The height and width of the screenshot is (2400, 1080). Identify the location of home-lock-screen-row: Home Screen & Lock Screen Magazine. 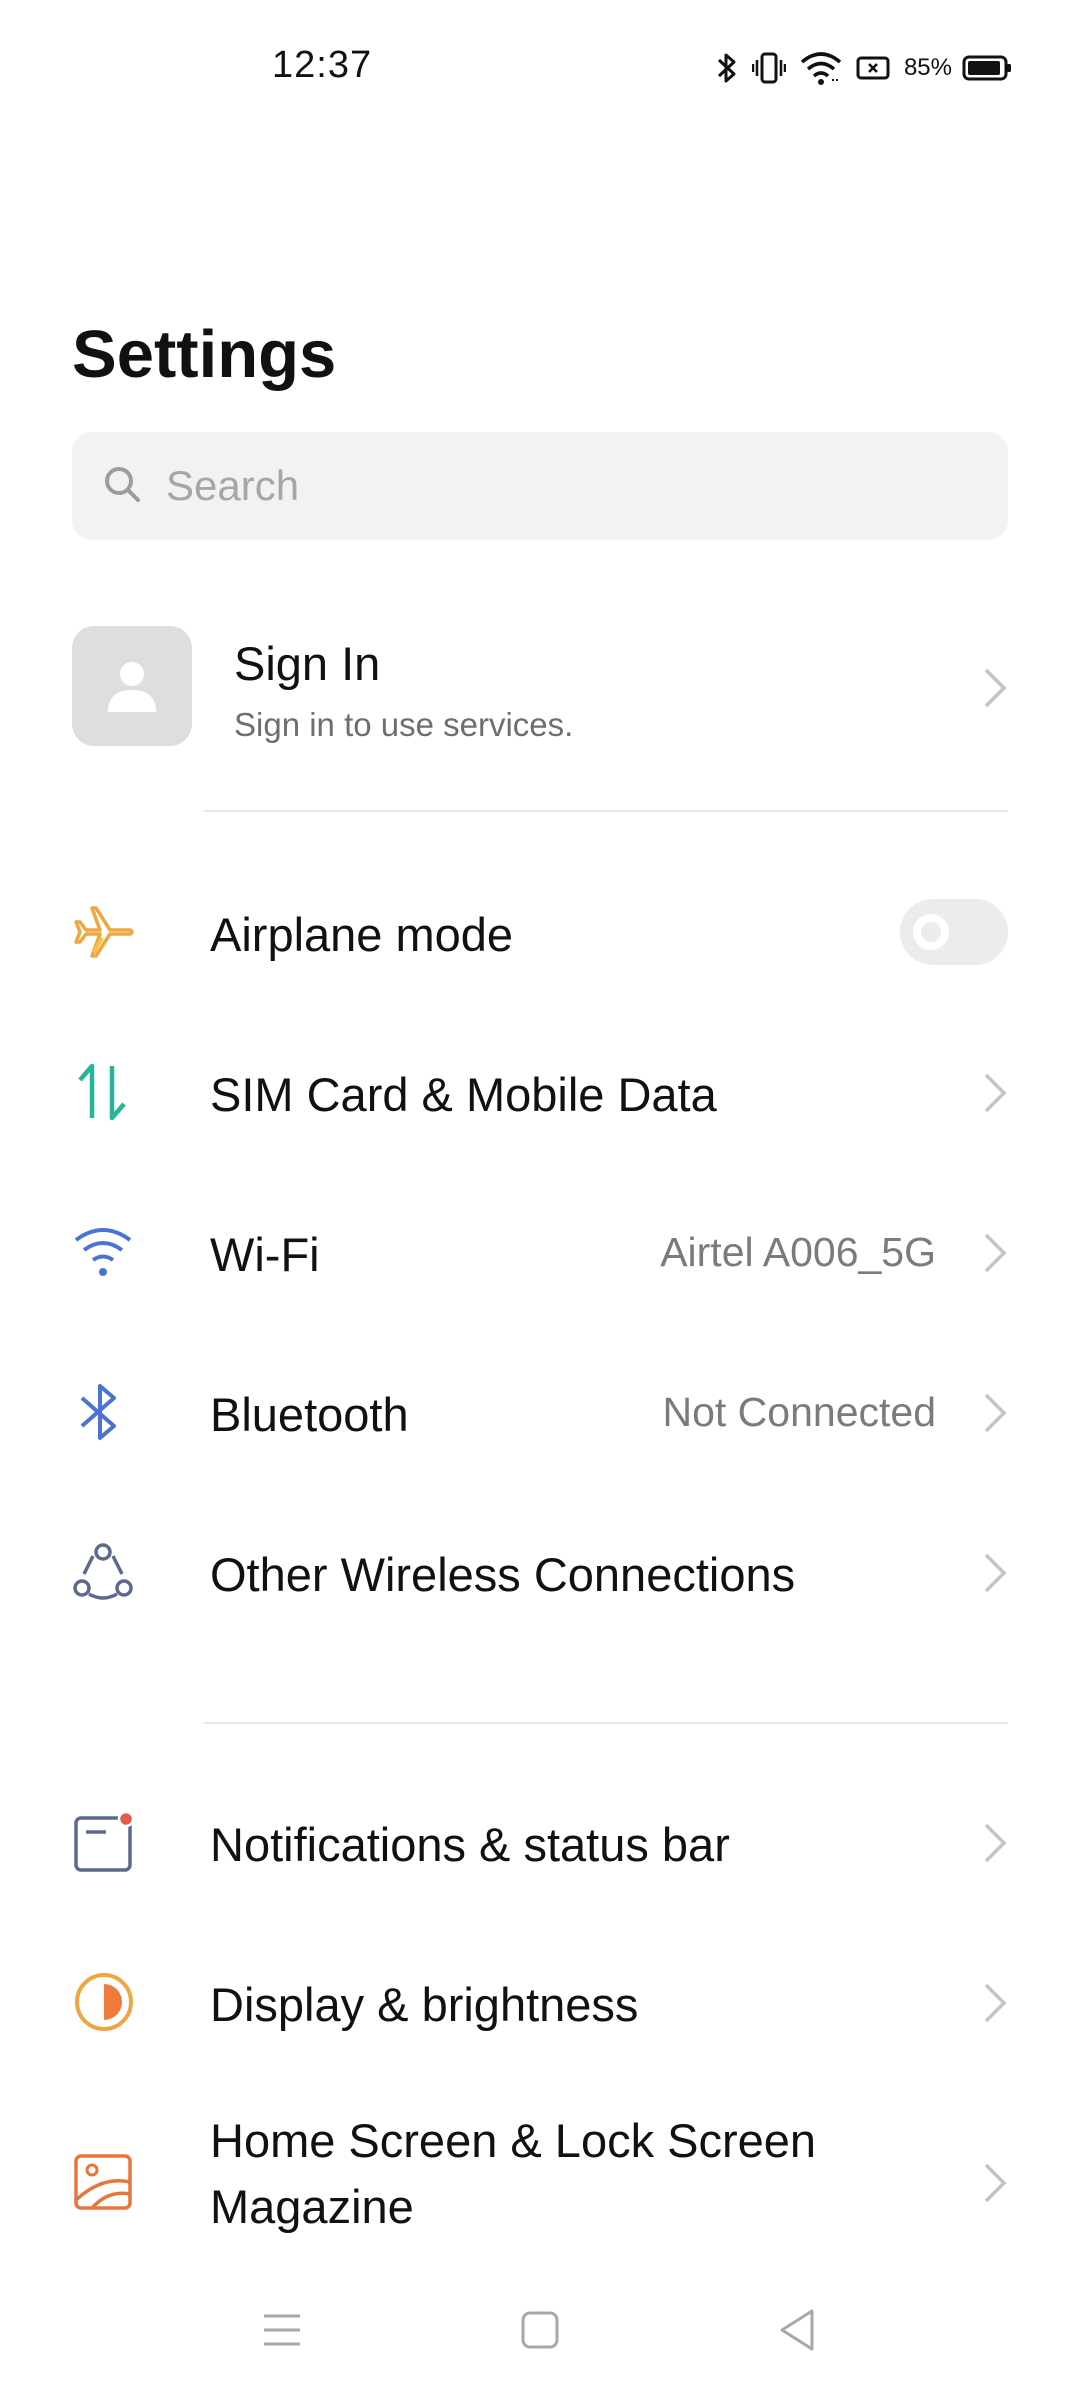
(540, 2182).